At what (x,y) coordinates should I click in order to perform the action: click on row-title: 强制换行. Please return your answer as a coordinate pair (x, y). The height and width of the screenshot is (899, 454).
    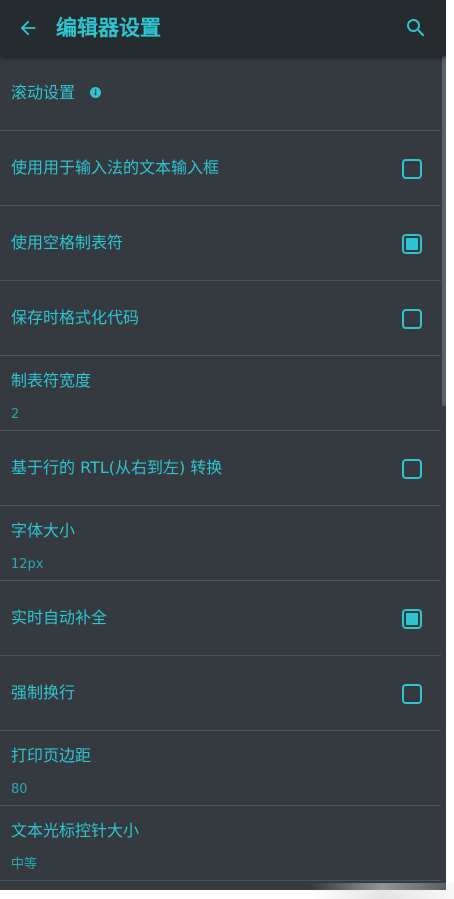
    Looking at the image, I should click on (43, 692).